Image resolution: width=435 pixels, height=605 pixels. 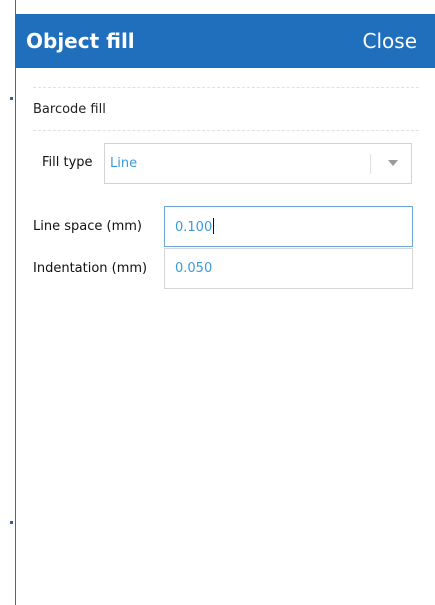 I want to click on line-space-value: 0.100, so click(x=195, y=226).